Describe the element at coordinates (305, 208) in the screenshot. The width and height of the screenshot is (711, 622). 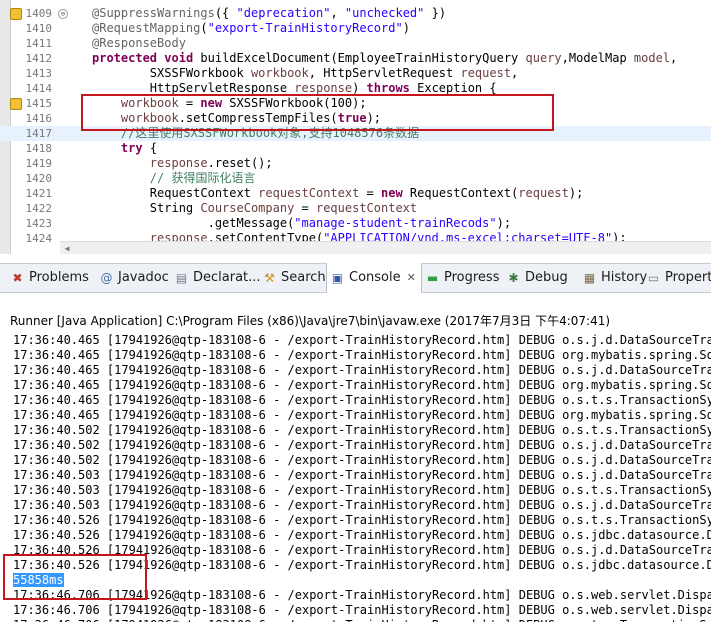
I see `code-token: =` at that location.